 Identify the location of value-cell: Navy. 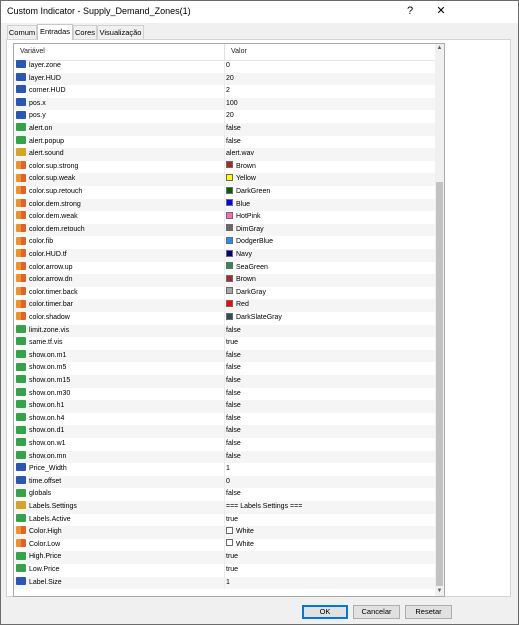
(328, 255).